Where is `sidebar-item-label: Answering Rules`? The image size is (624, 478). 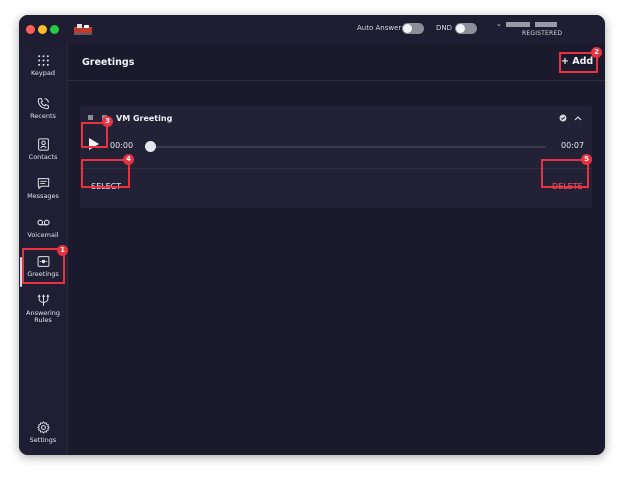
sidebar-item-label: Answering Rules is located at coordinates (43, 316).